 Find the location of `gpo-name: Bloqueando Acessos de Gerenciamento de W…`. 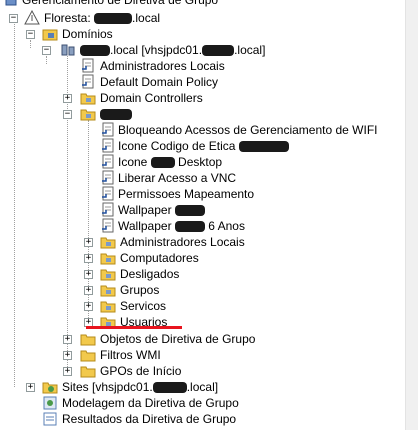

gpo-name: Bloqueando Acessos de Gerenciamento de W… is located at coordinates (248, 130).